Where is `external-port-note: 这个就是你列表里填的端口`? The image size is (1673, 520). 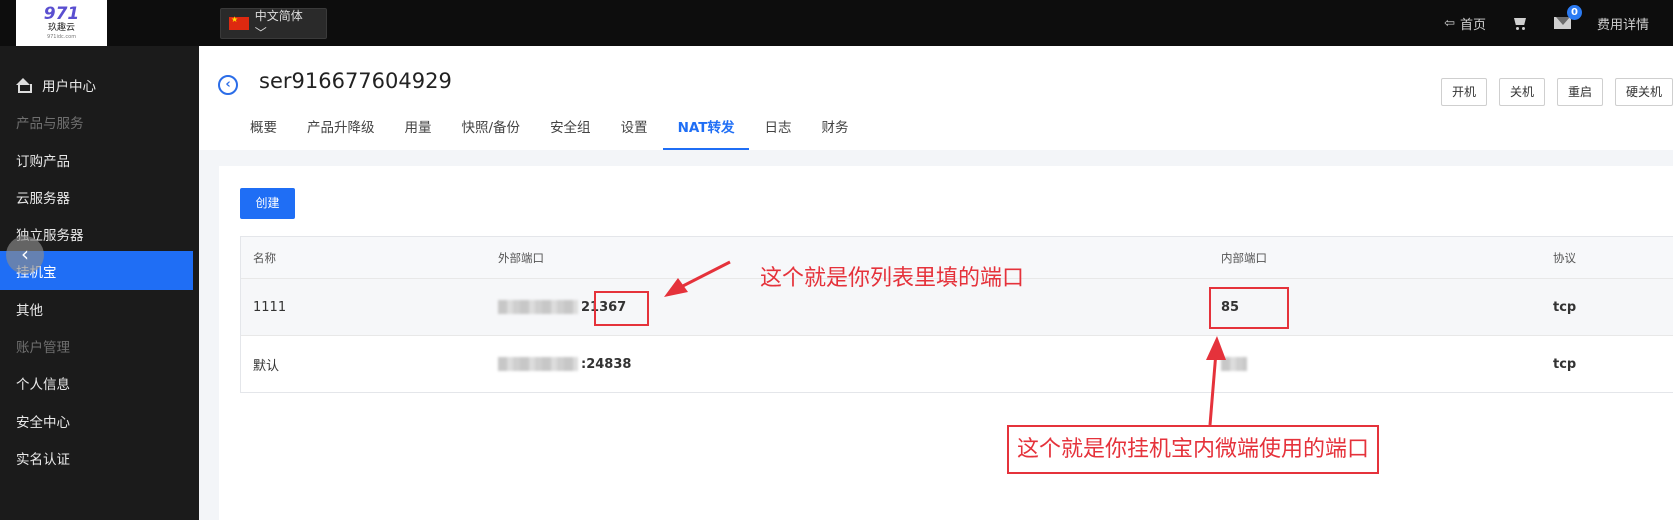
external-port-note: 这个就是你列表里填的端口 is located at coordinates (892, 278).